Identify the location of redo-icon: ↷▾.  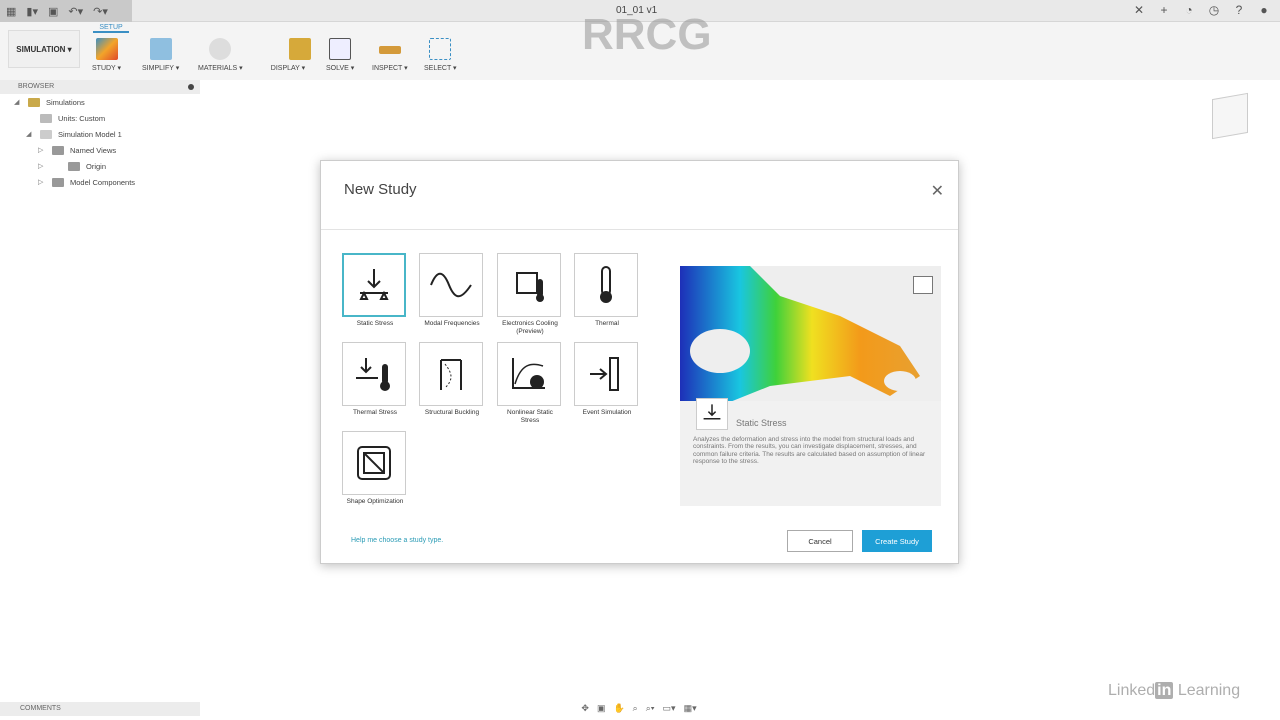
(100, 11).